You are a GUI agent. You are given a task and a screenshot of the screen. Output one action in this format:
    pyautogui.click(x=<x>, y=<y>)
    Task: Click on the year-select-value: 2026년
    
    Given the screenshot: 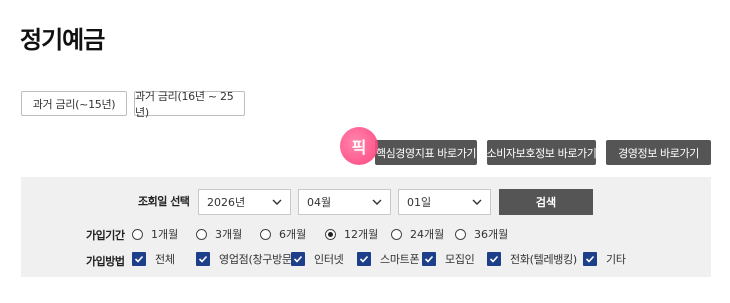 What is the action you would take?
    pyautogui.click(x=226, y=202)
    